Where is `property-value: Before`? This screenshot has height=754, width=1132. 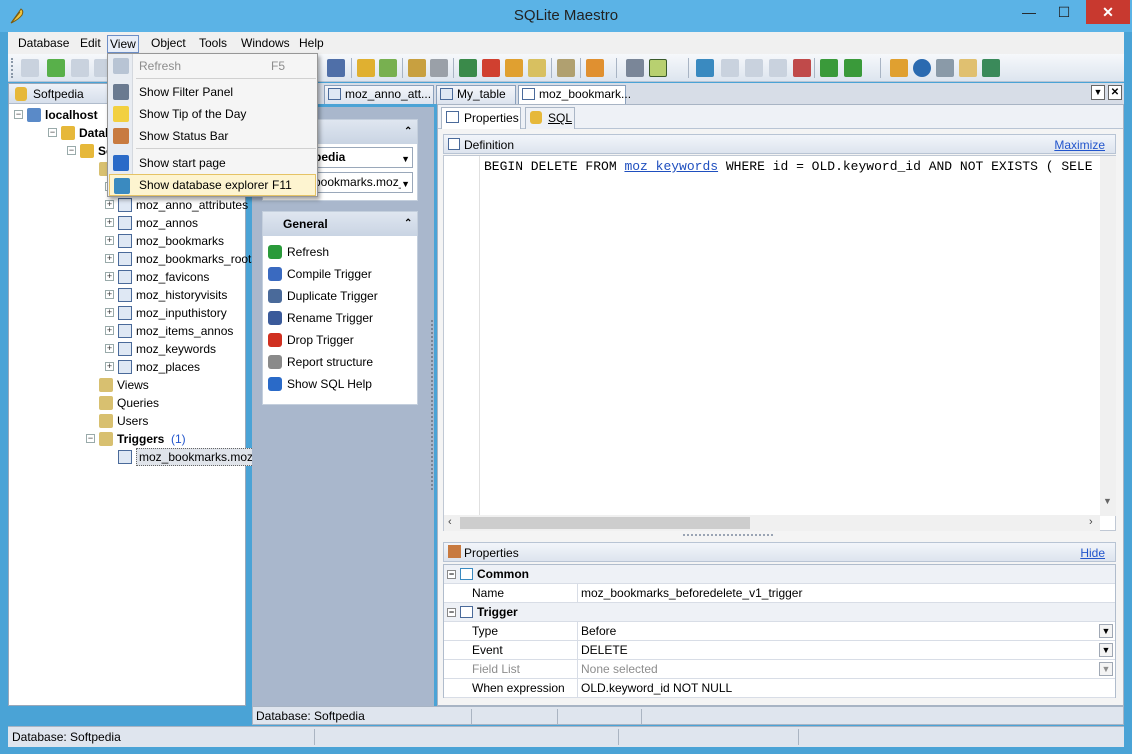
property-value: Before is located at coordinates (846, 631).